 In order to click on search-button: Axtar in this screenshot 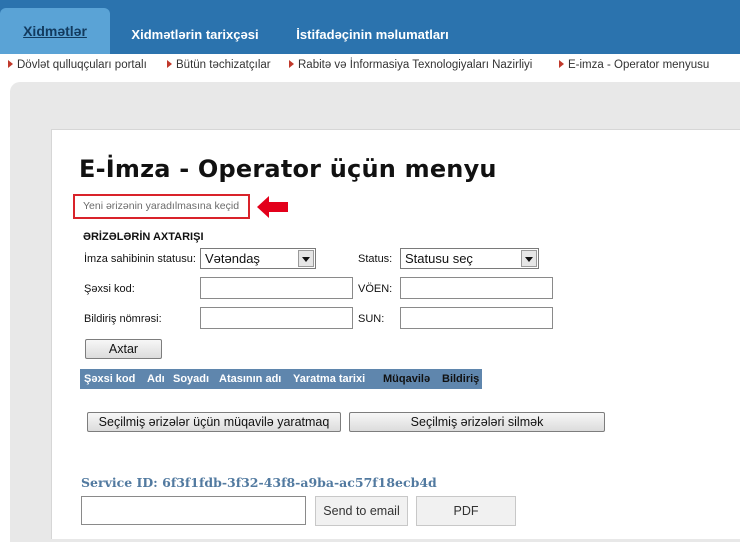, I will do `click(123, 349)`.